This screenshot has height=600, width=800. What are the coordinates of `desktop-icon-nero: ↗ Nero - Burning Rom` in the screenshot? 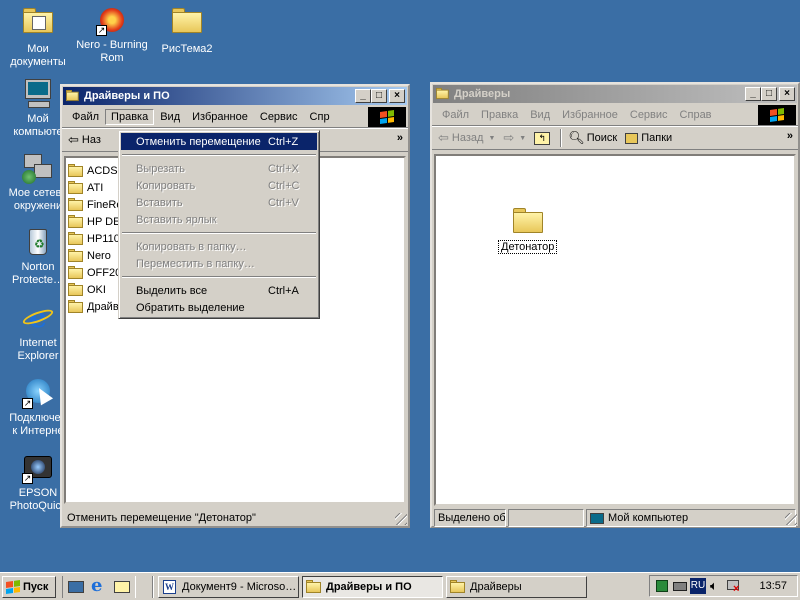 It's located at (112, 34).